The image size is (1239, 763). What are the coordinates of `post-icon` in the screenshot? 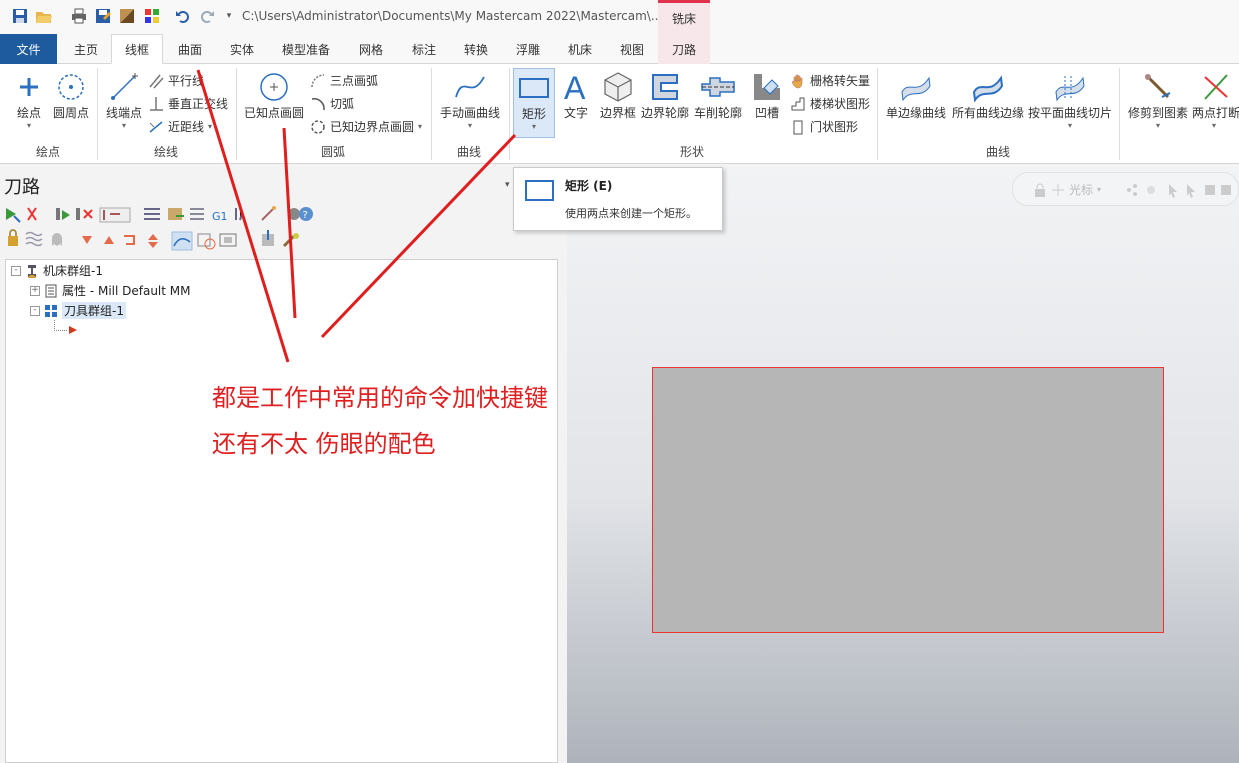 It's located at (176, 214).